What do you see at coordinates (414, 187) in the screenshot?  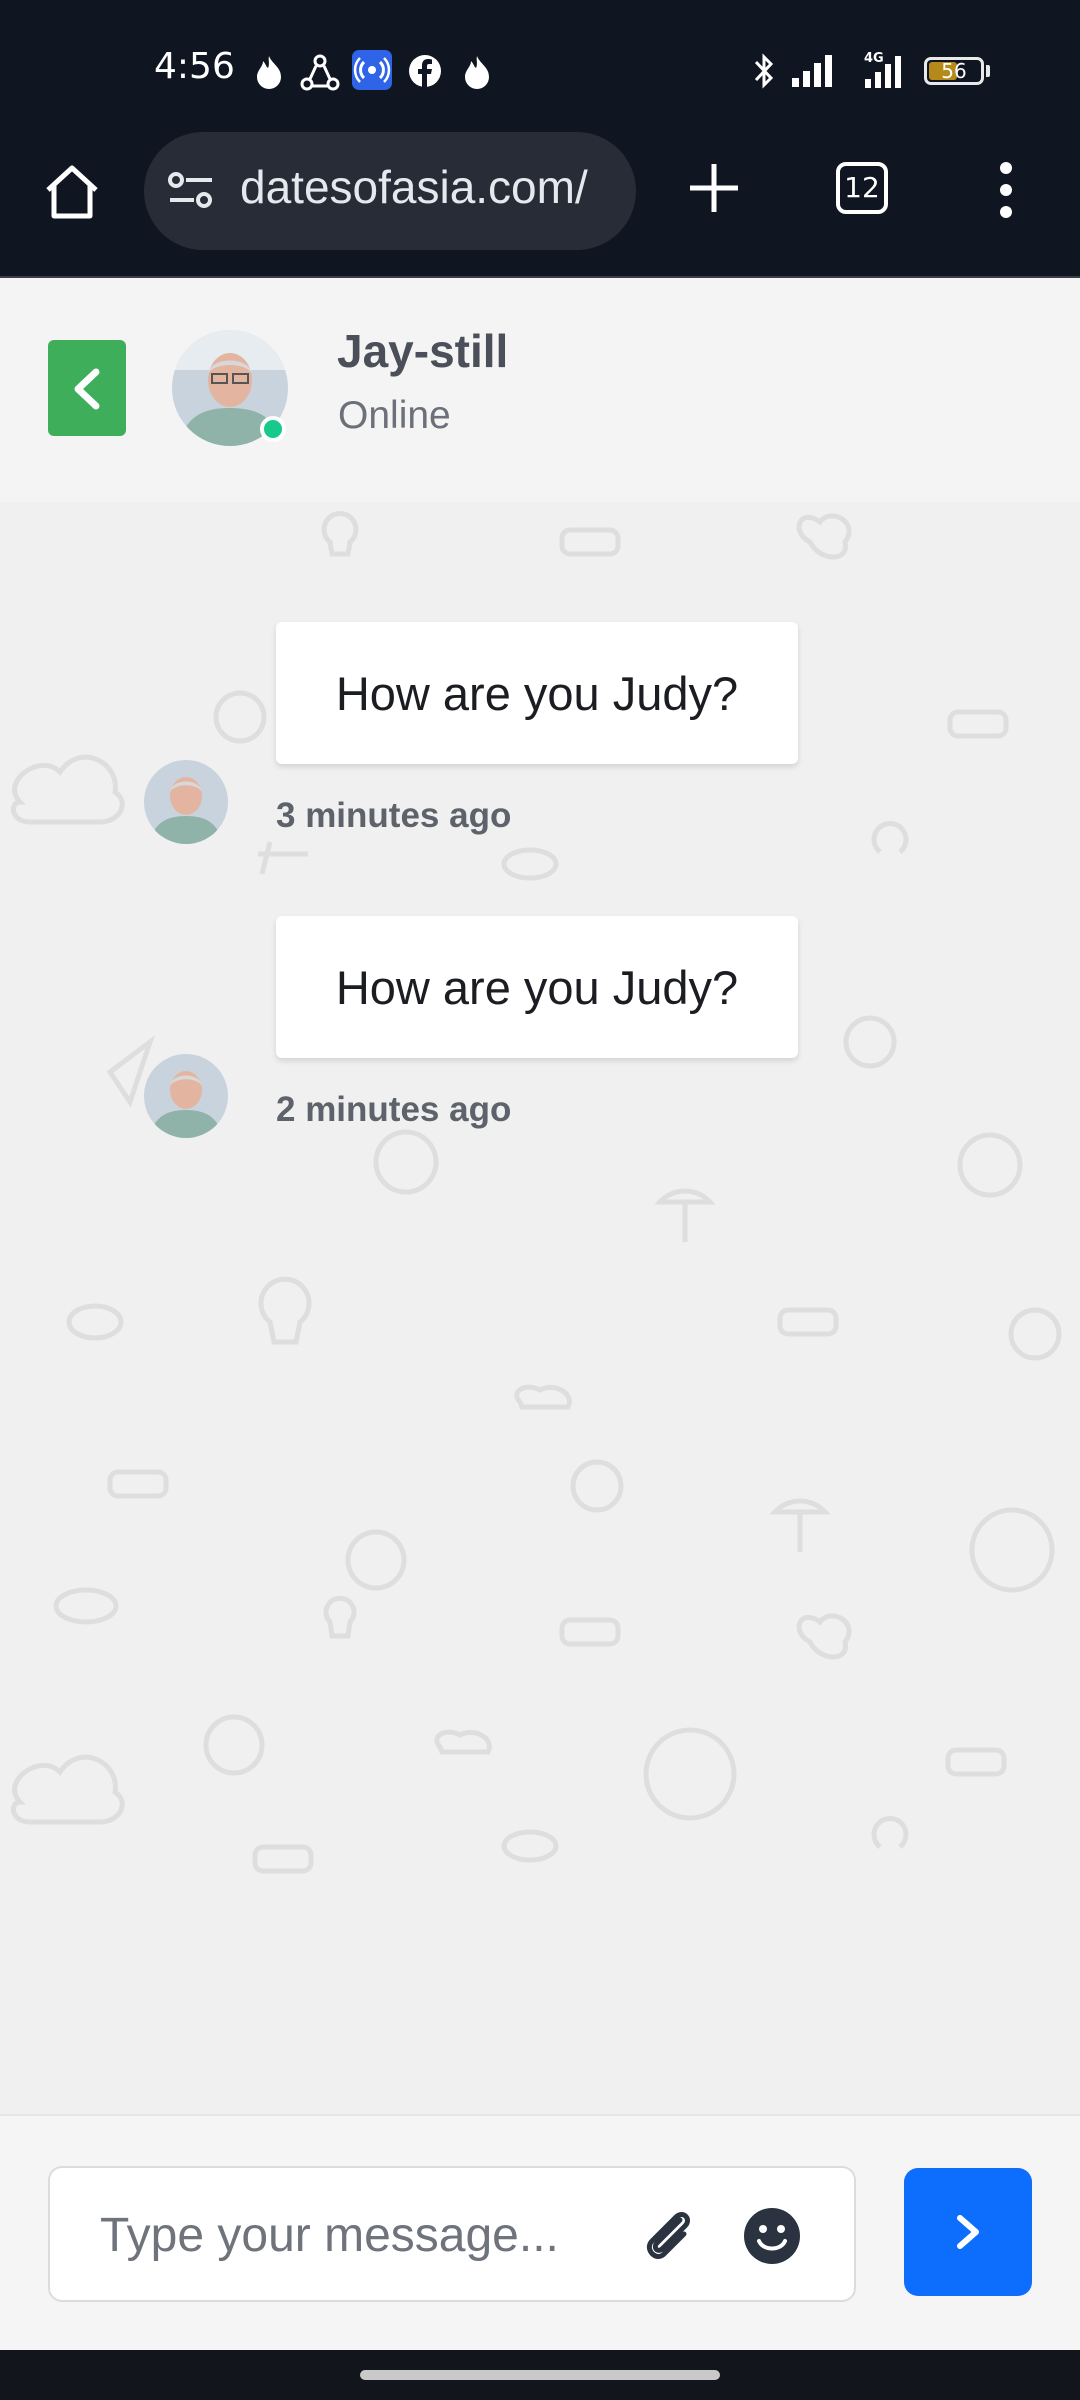 I see `url-text: datesofasia.com/` at bounding box center [414, 187].